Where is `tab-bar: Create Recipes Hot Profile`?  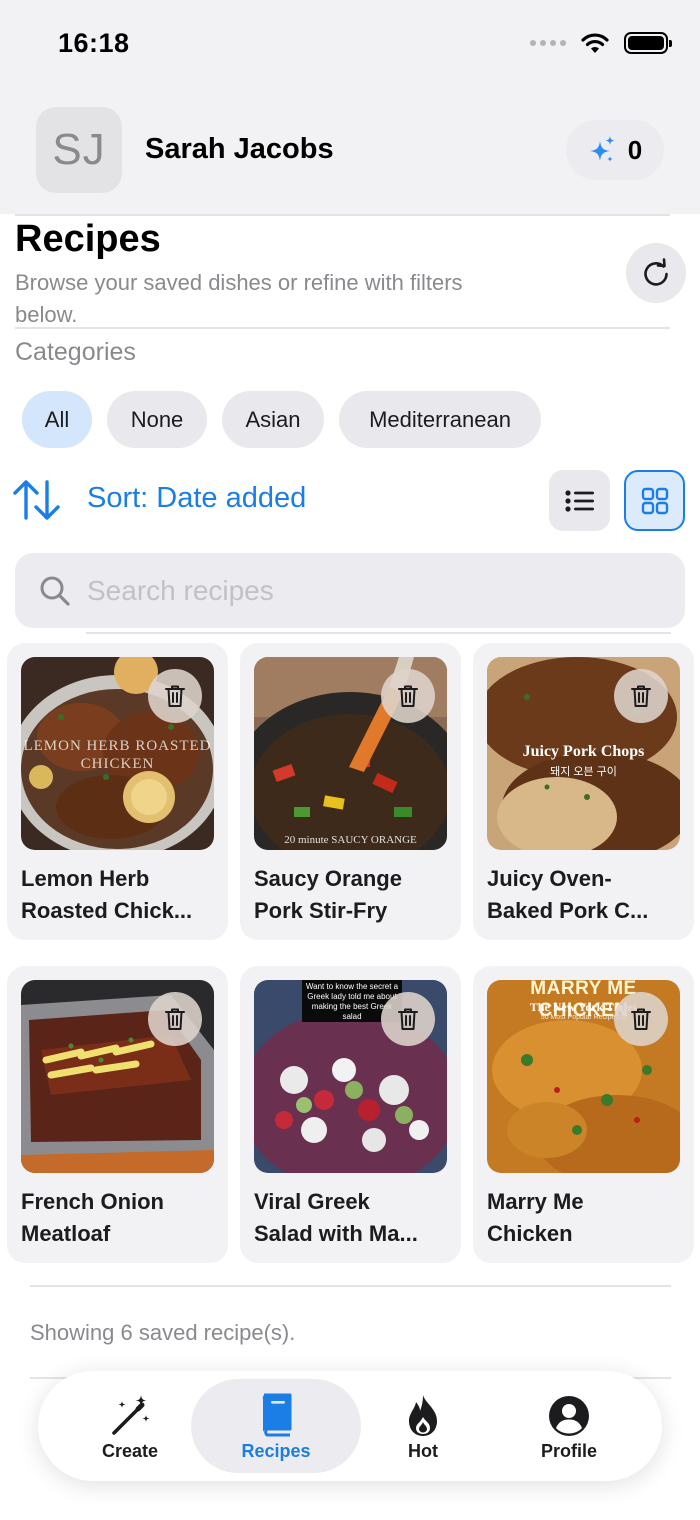
tab-bar: Create Recipes Hot Profile is located at coordinates (350, 1426).